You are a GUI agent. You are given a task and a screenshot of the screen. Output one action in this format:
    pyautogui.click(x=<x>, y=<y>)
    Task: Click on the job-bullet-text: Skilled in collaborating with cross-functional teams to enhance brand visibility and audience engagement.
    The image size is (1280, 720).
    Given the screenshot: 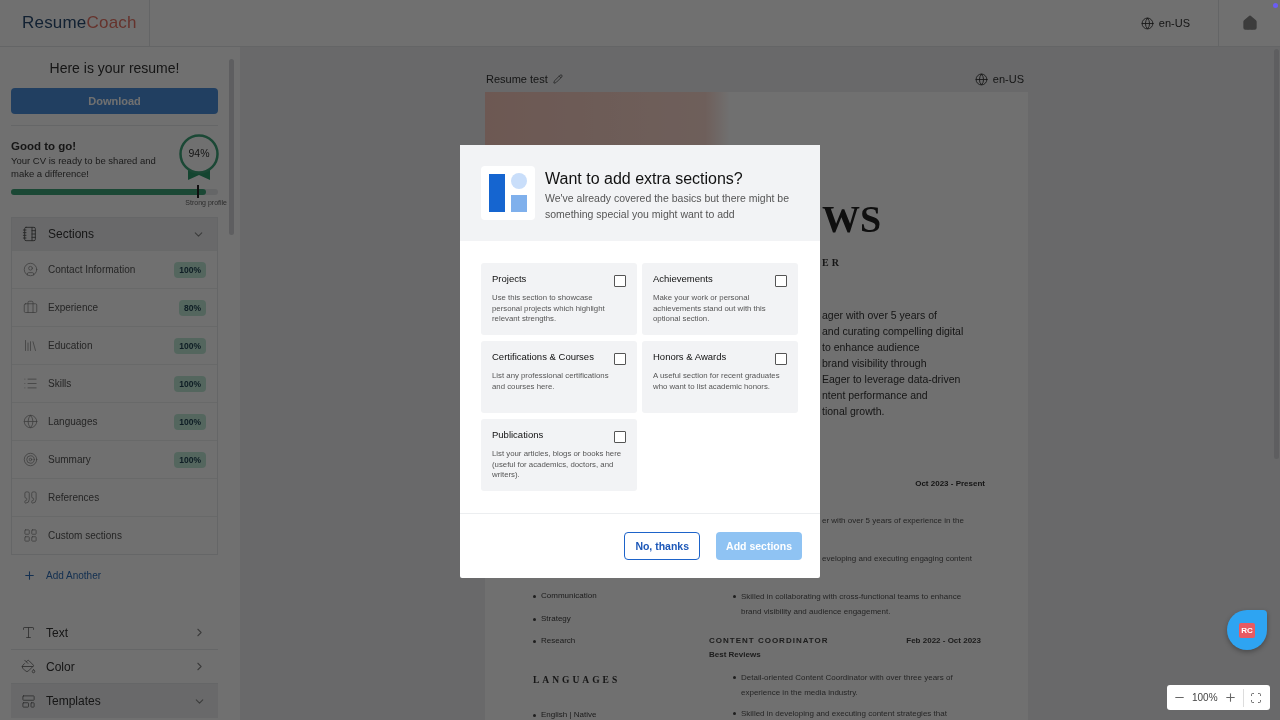 What is the action you would take?
    pyautogui.click(x=852, y=604)
    